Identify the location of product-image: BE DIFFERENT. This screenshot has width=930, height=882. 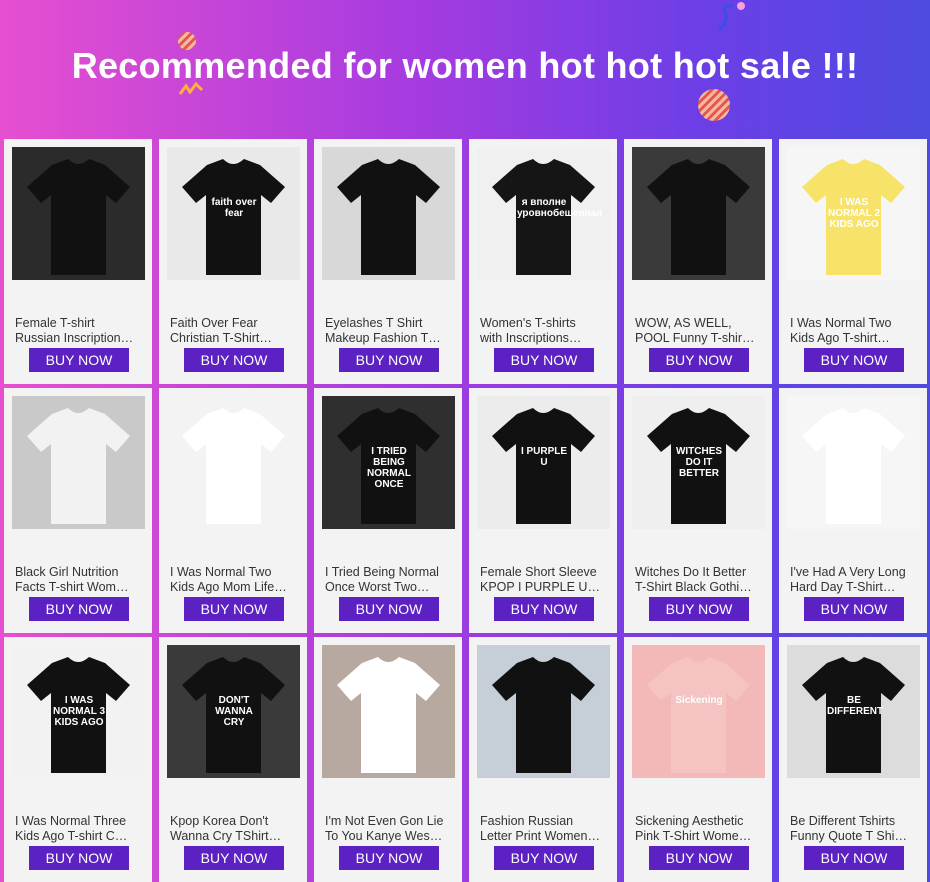
(853, 711).